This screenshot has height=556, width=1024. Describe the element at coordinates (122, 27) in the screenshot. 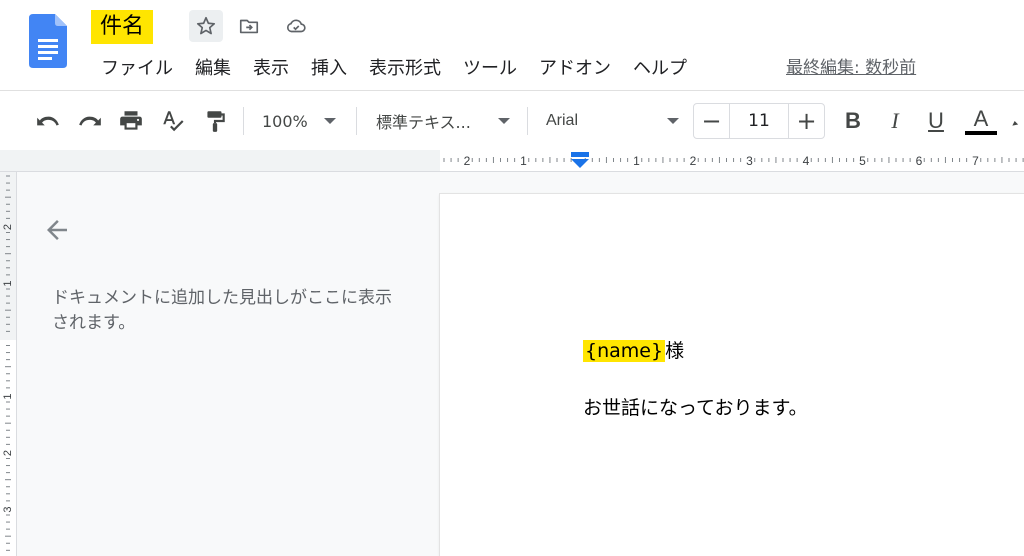

I see `document-title: 件名` at that location.